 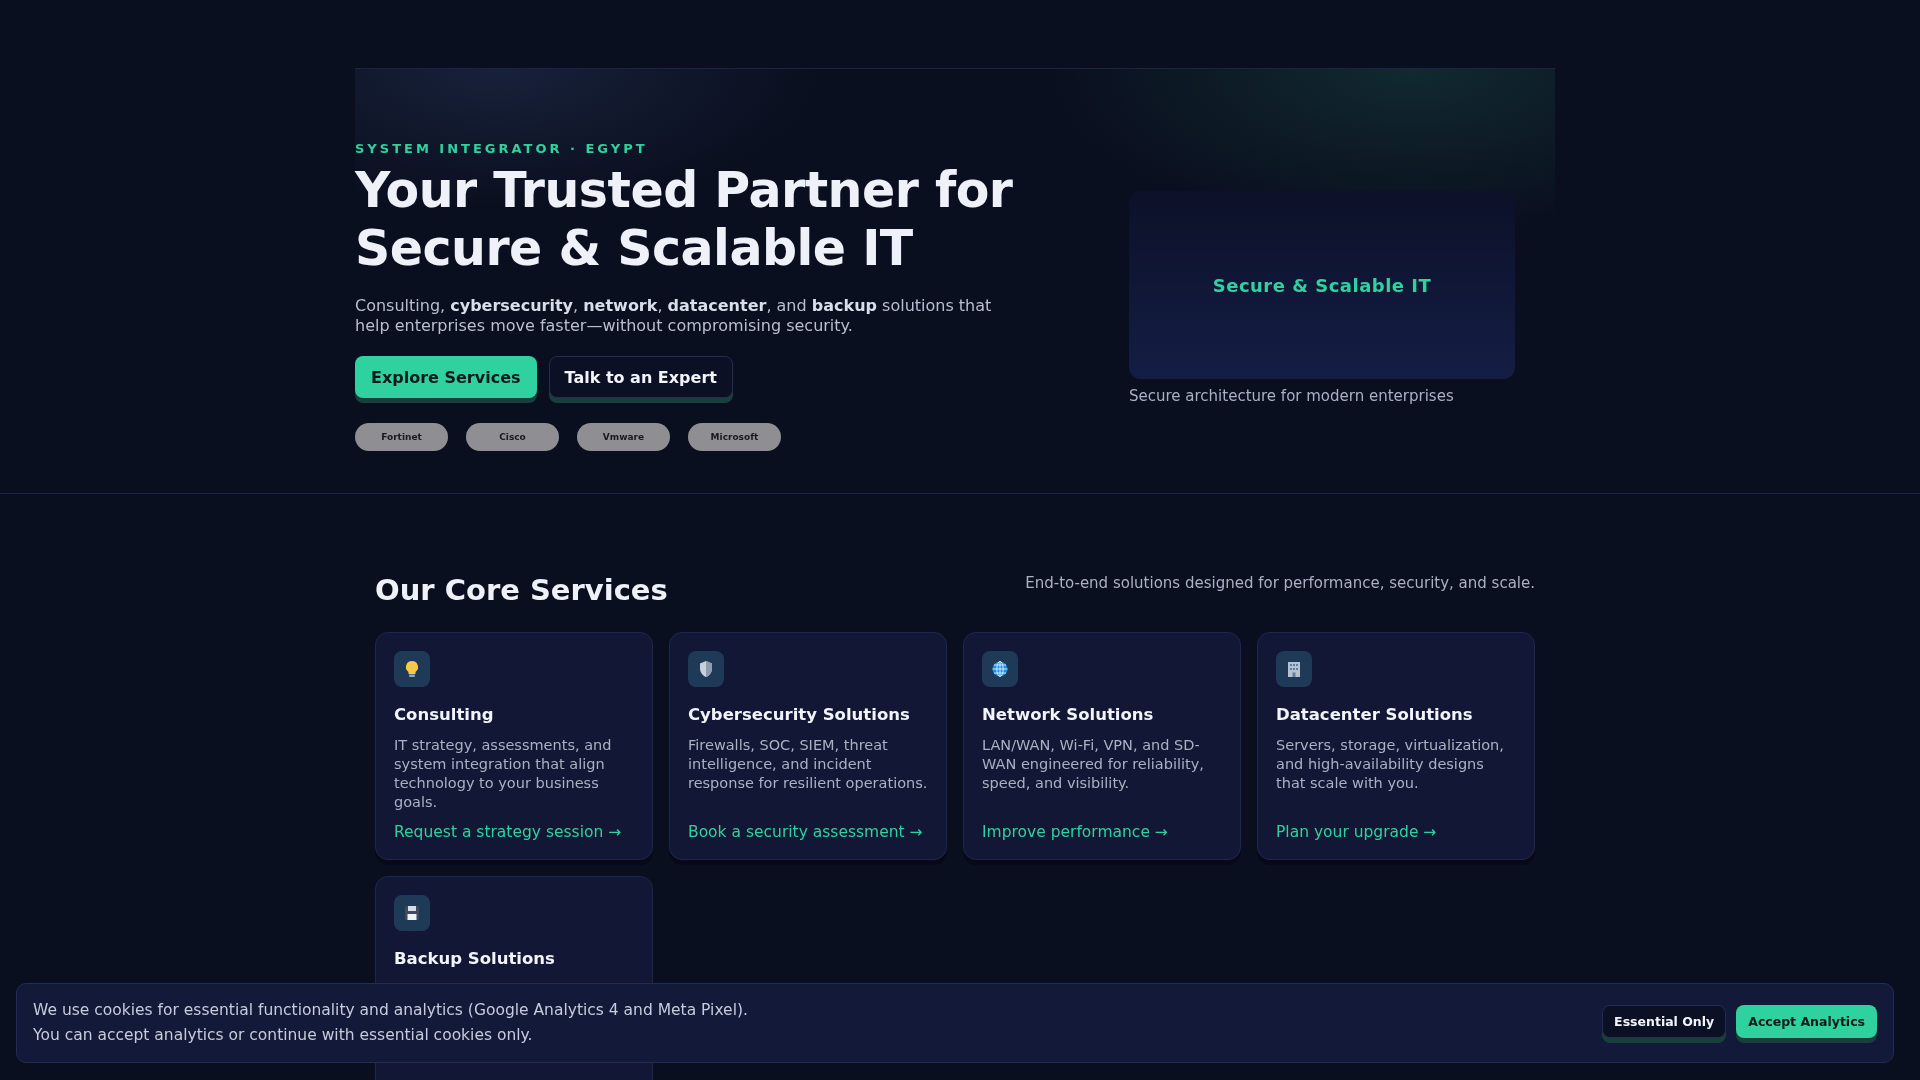 What do you see at coordinates (706, 669) in the screenshot?
I see `shield-icon` at bounding box center [706, 669].